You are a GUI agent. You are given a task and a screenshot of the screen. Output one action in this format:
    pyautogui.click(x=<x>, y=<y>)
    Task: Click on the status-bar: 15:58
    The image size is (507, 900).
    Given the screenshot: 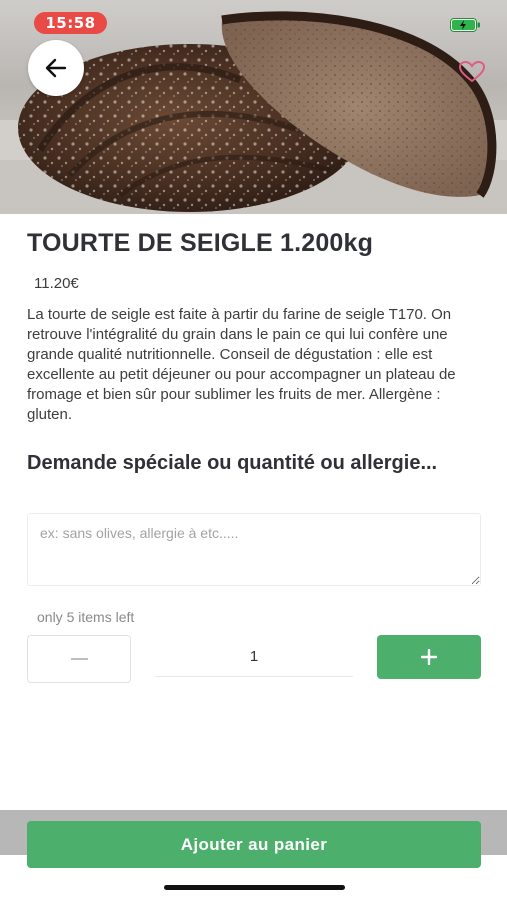 What is the action you would take?
    pyautogui.click(x=253, y=23)
    